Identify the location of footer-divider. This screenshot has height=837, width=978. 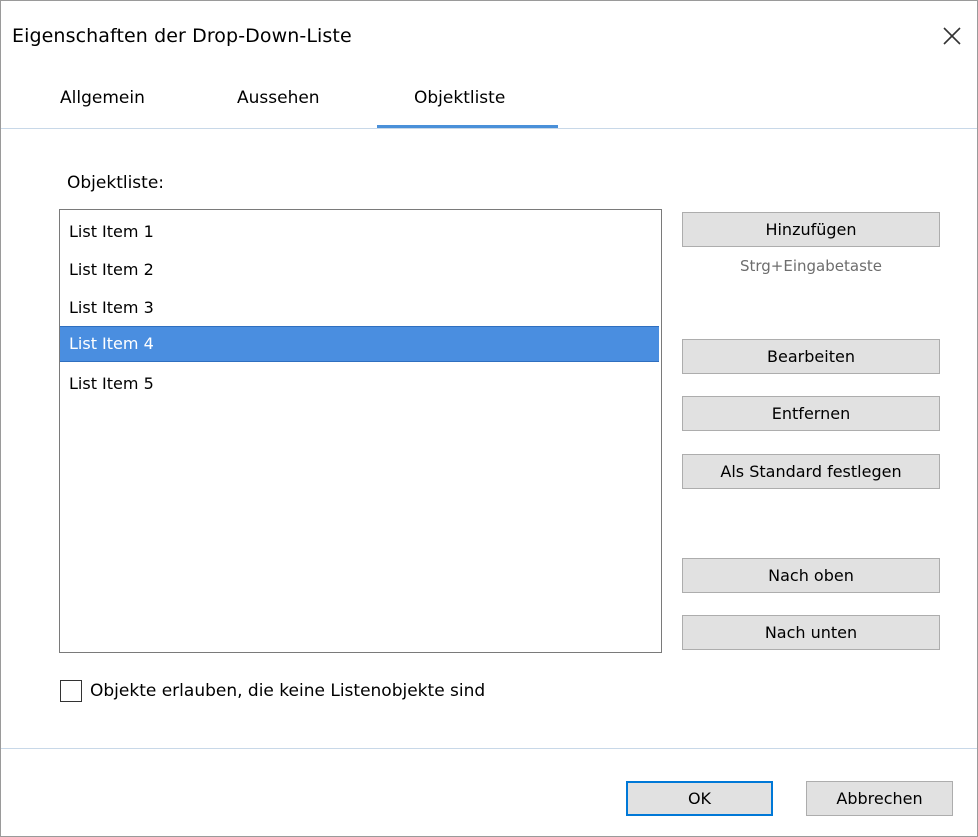
(489, 748).